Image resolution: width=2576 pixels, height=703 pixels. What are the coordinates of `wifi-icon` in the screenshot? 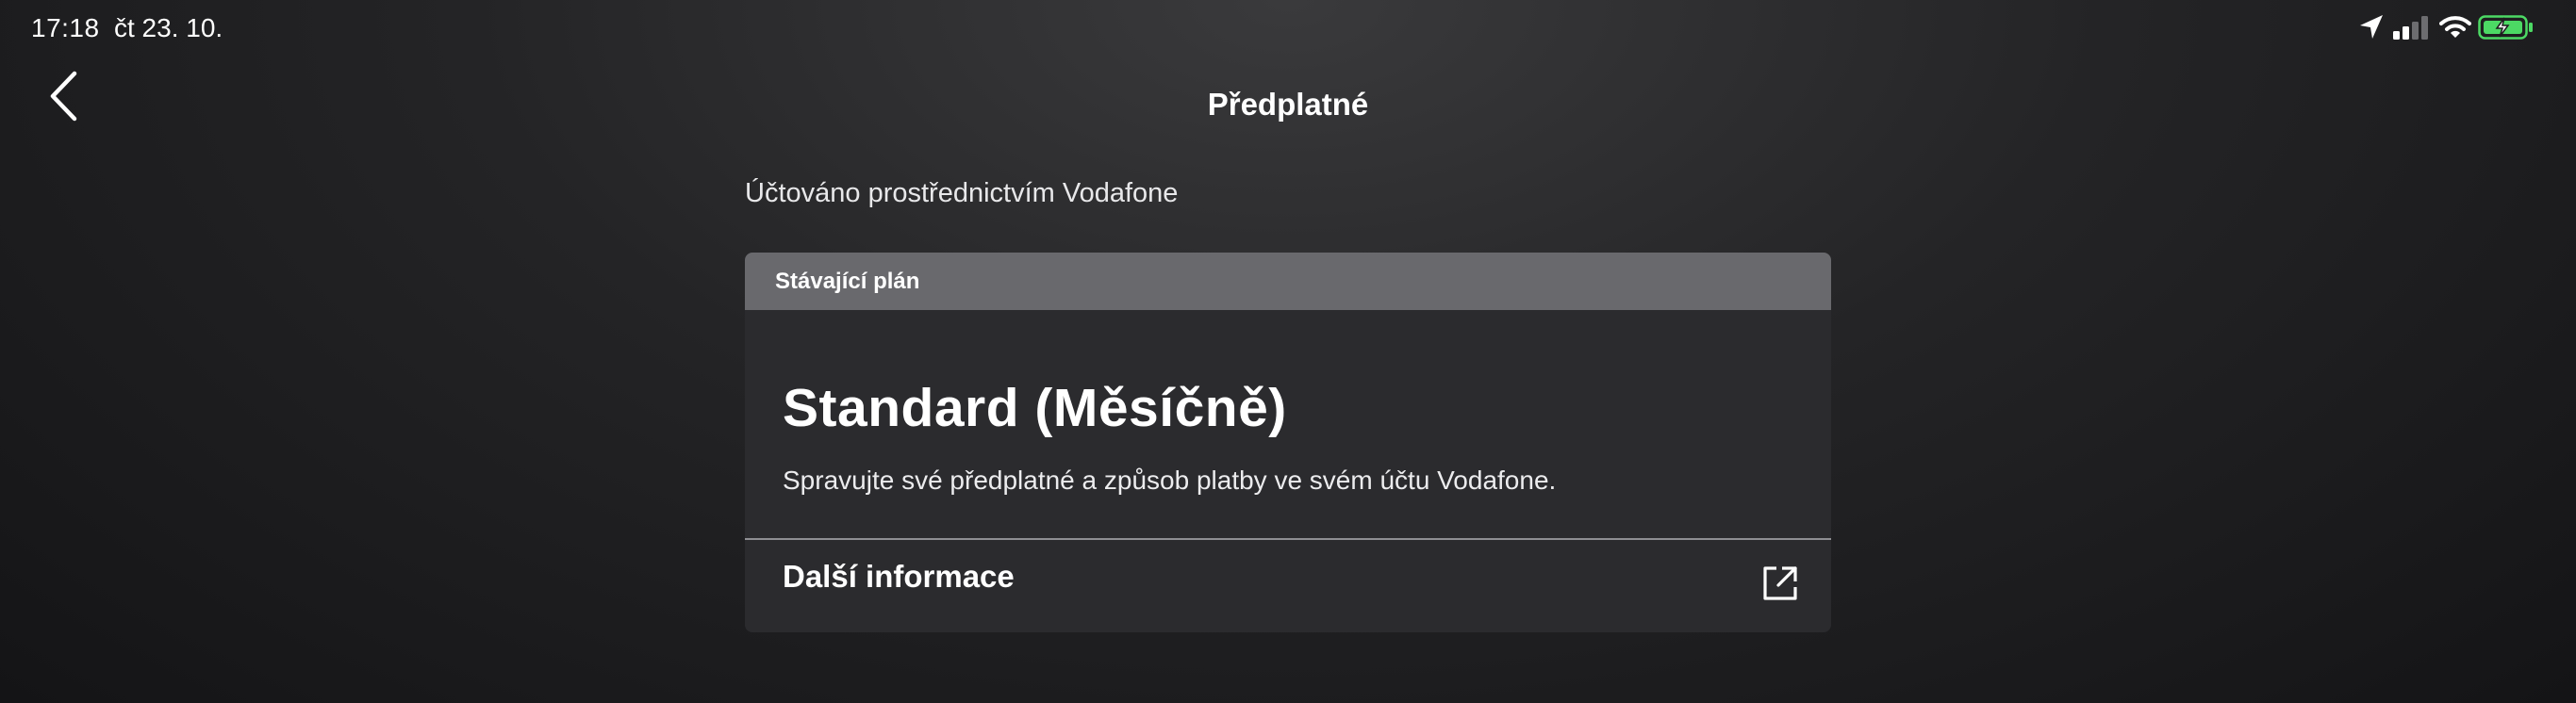 It's located at (2455, 27).